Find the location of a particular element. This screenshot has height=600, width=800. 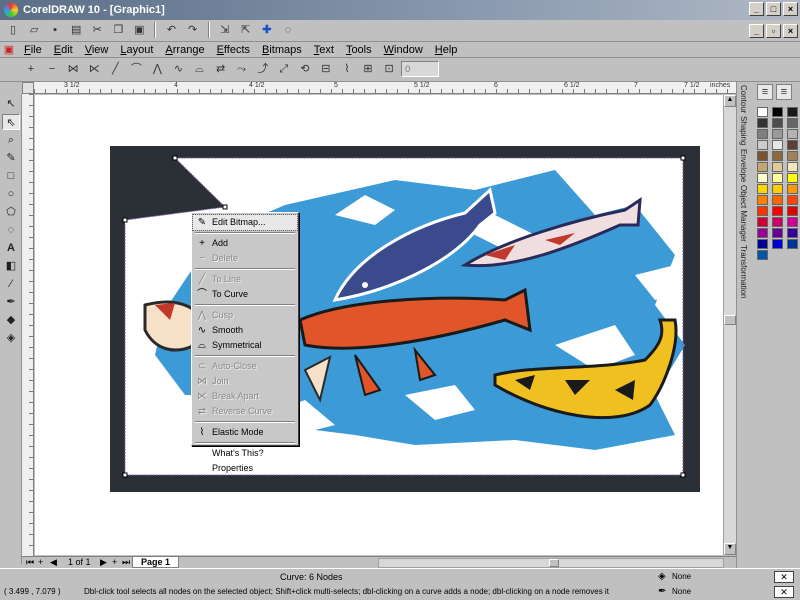

interactive-fill-icon: ◧ is located at coordinates (11, 266).